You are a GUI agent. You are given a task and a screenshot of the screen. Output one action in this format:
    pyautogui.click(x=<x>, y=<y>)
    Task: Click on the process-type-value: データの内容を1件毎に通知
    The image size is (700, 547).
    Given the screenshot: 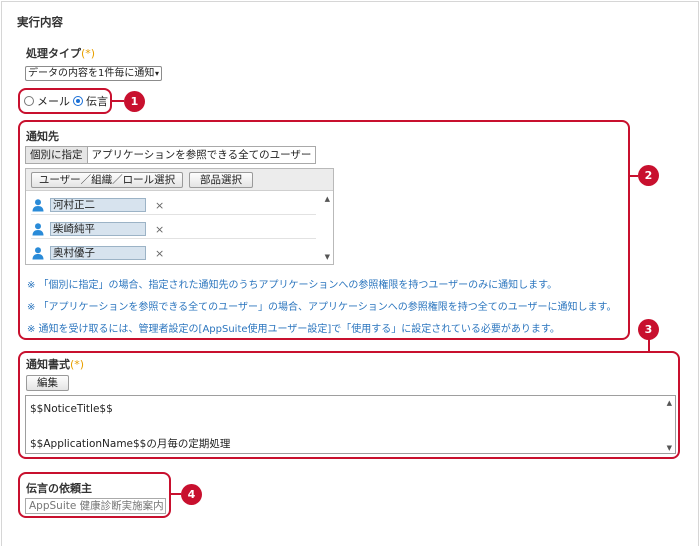 What is the action you would take?
    pyautogui.click(x=91, y=73)
    